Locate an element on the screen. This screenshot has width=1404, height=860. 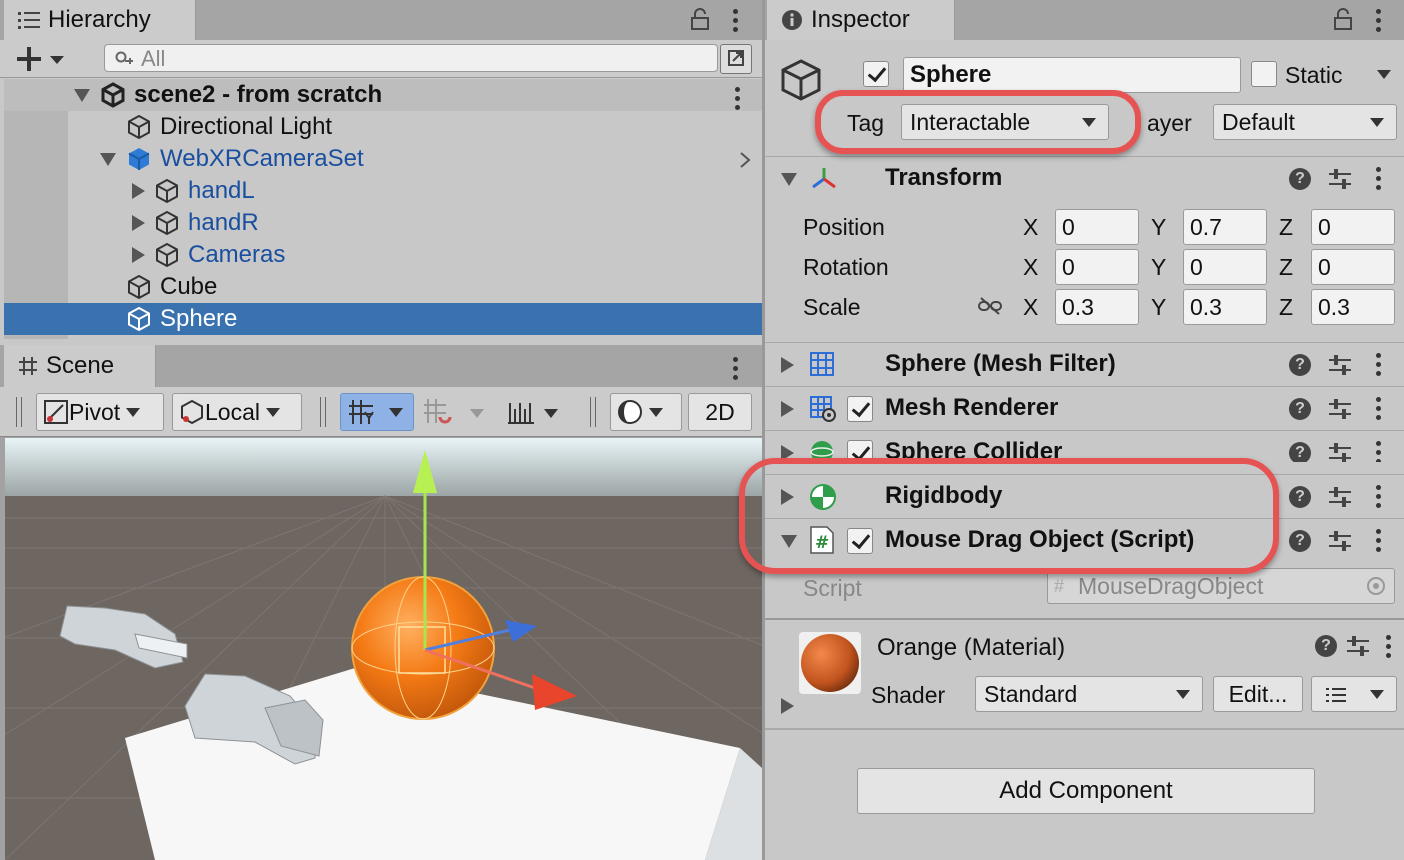
shader-dropdown: Standard is located at coordinates (1089, 694).